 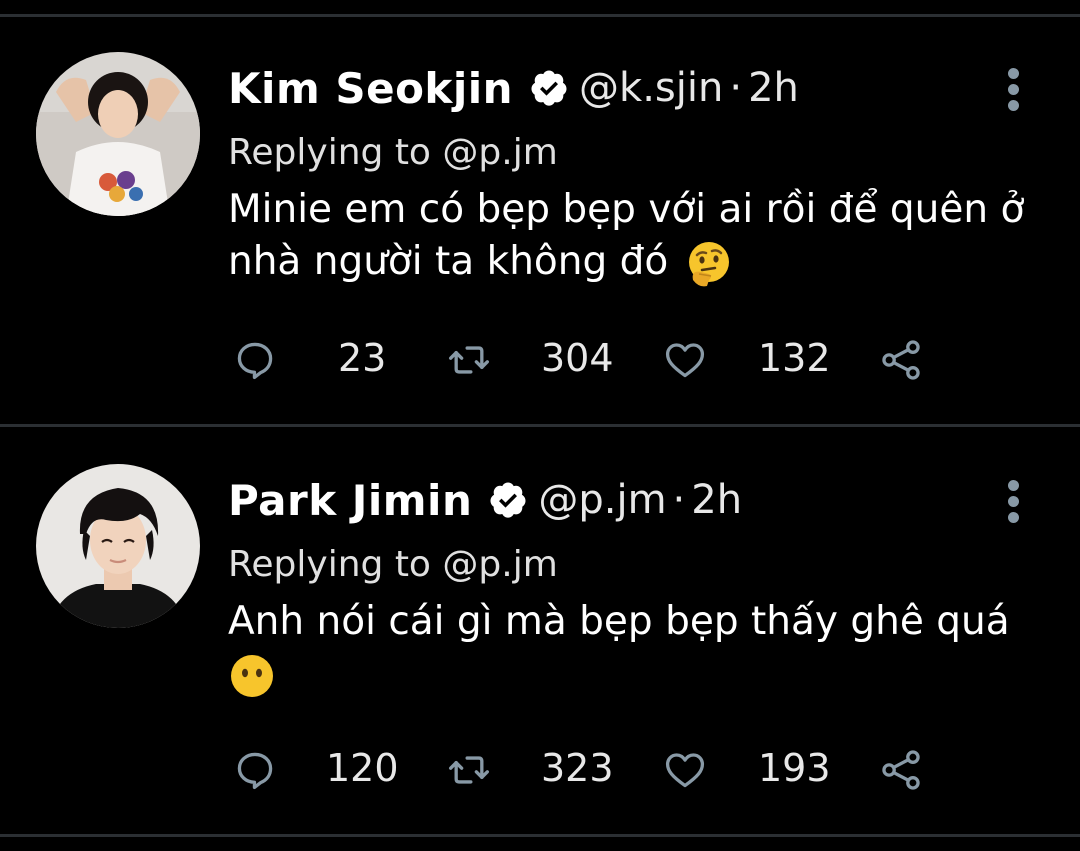 I want to click on reply-count: 23, so click(x=362, y=358).